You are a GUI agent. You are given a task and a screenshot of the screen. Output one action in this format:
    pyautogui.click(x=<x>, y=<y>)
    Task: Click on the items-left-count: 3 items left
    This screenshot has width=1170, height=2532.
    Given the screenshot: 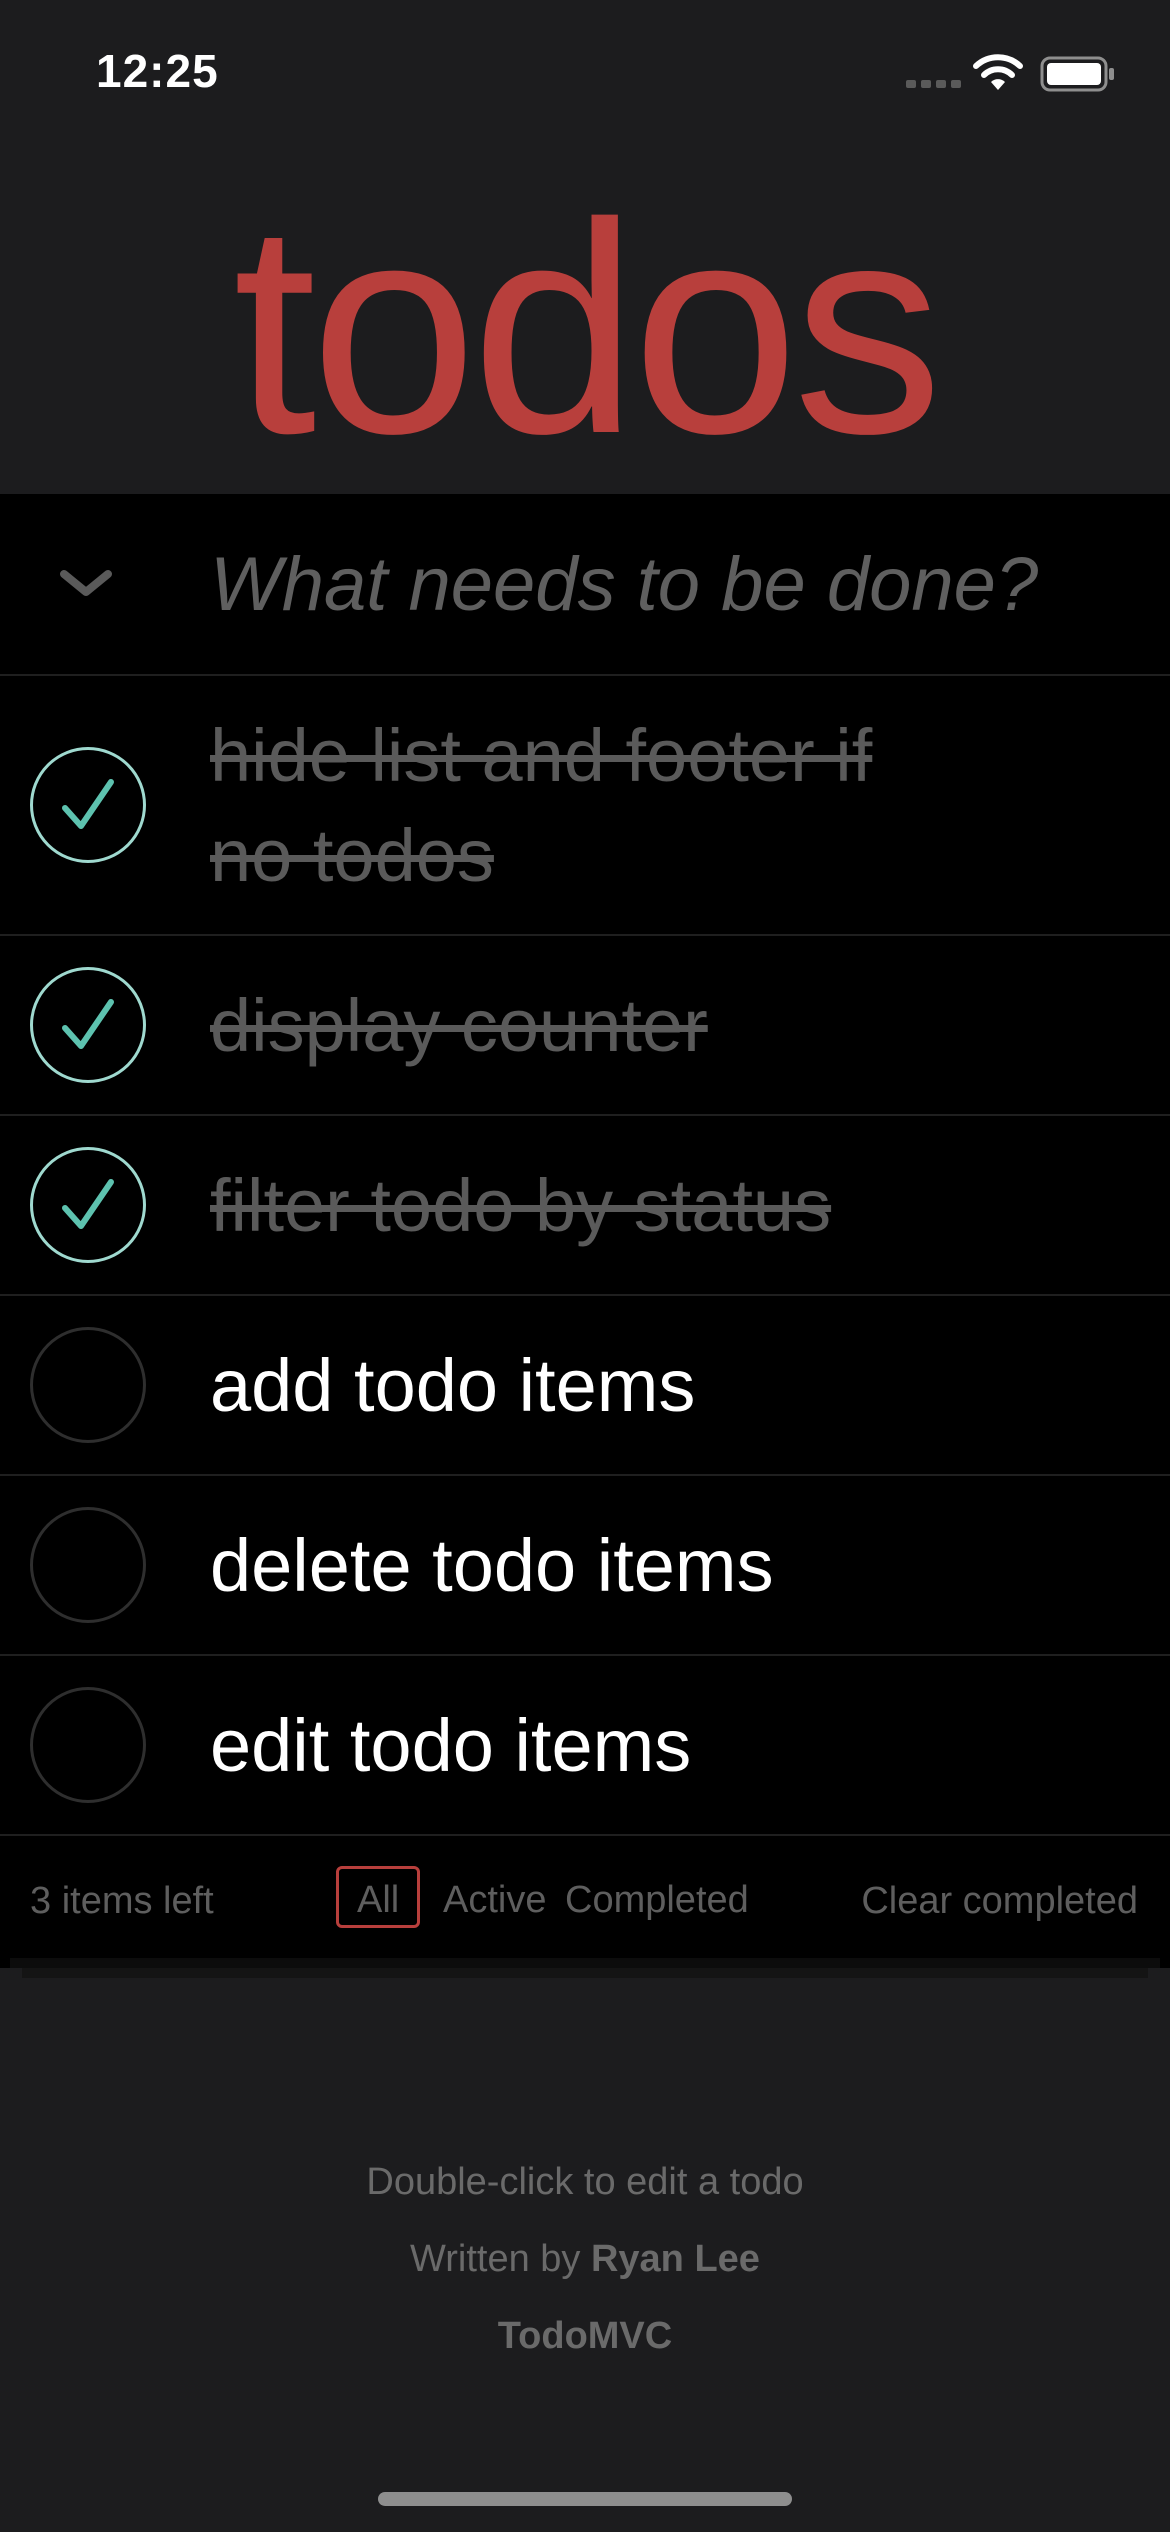 What is the action you would take?
    pyautogui.click(x=122, y=1901)
    